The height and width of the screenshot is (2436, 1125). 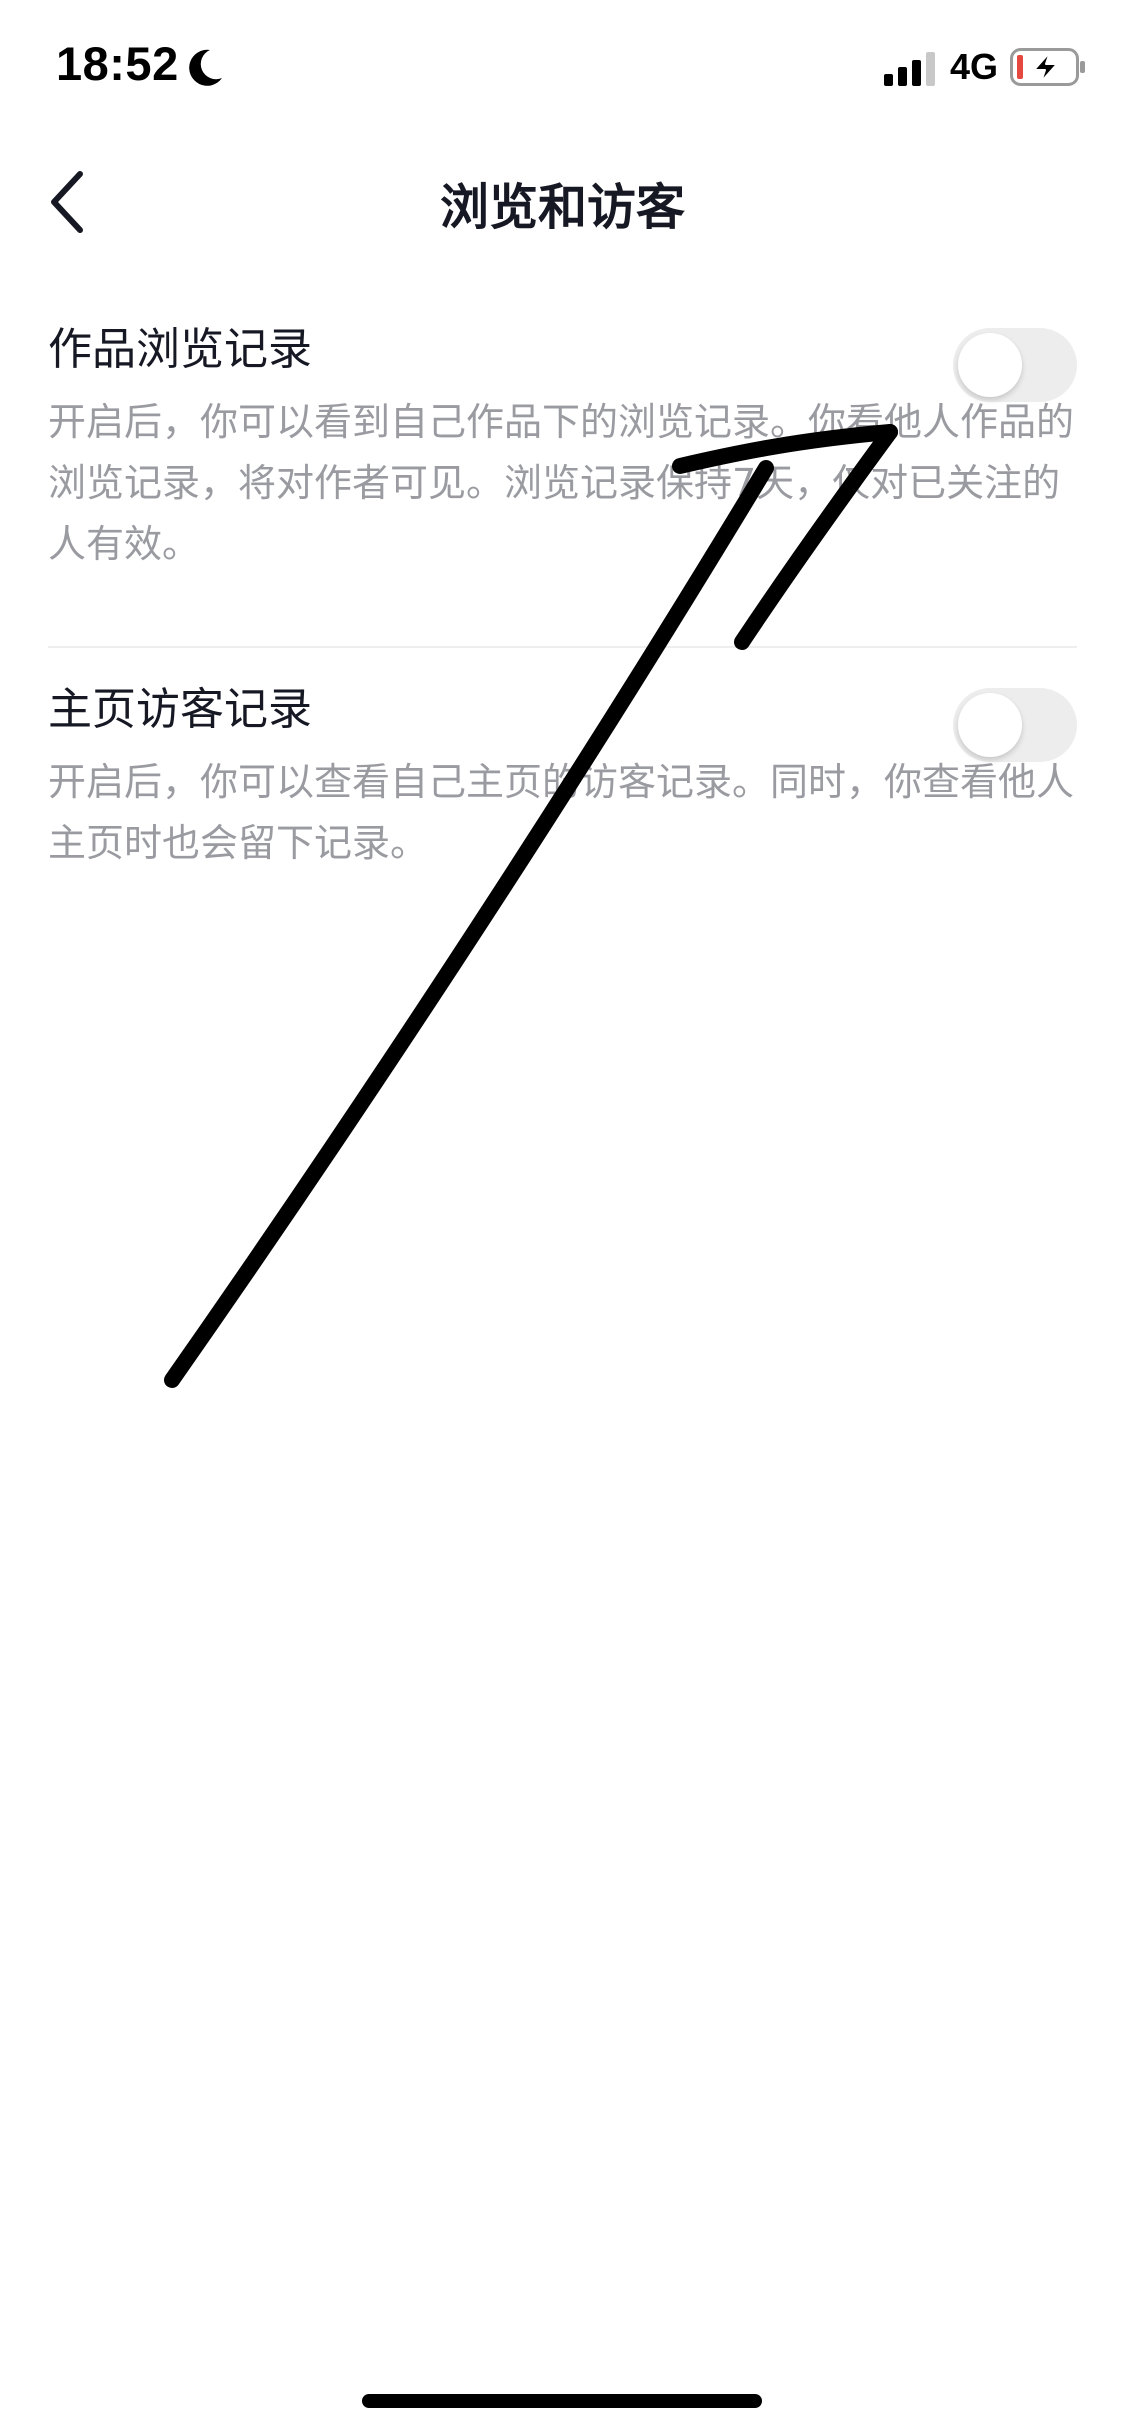 I want to click on setting-title: 主页访客记录, so click(x=180, y=709).